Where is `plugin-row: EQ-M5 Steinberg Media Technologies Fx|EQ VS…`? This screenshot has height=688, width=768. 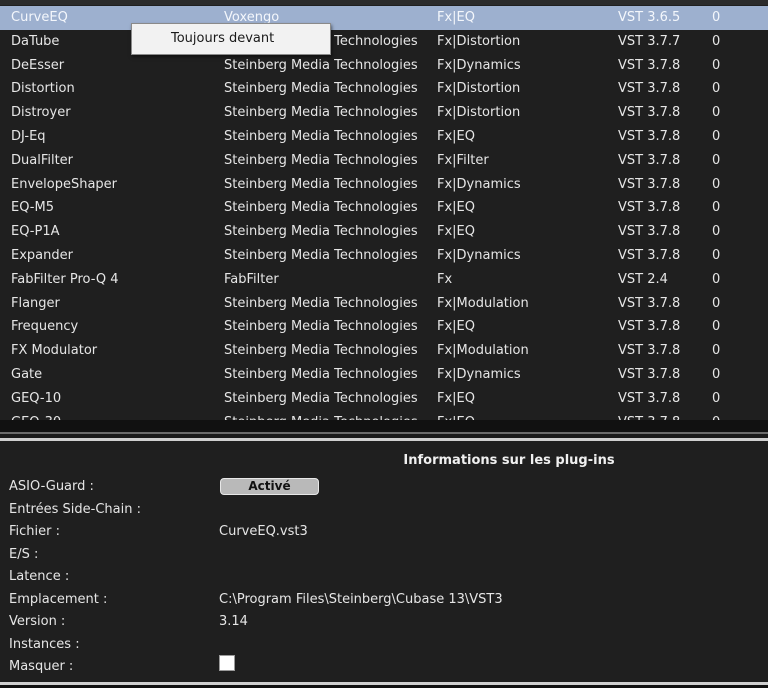 plugin-row: EQ-M5 Steinberg Media Technologies Fx|EQ VS… is located at coordinates (384, 208).